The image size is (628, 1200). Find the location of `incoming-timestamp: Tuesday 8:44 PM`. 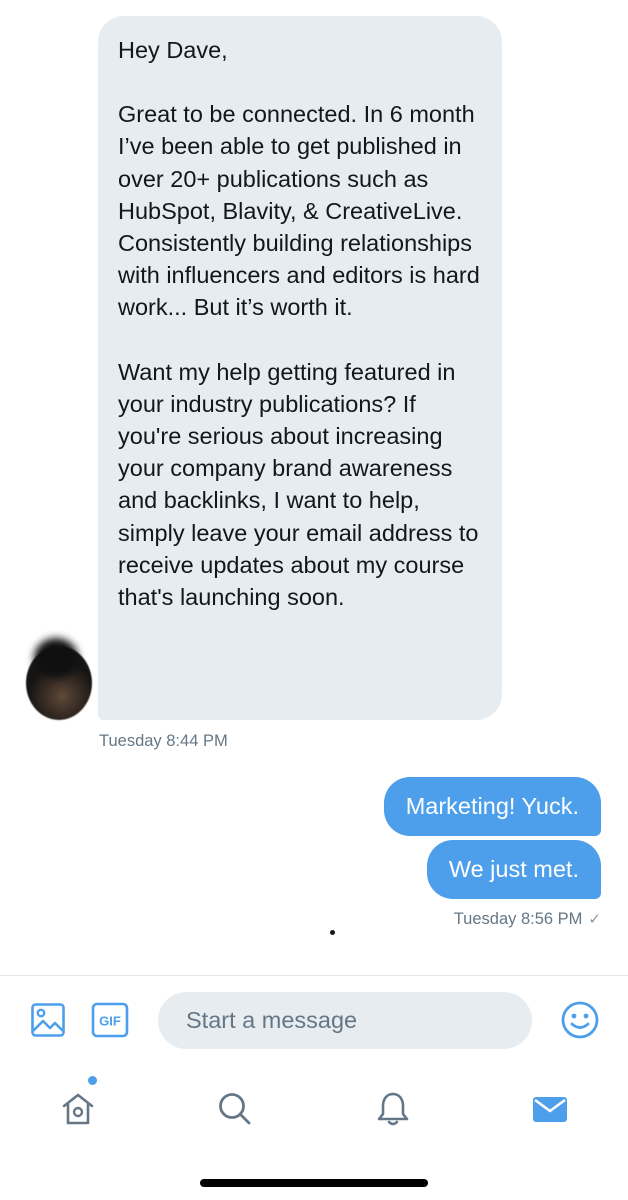

incoming-timestamp: Tuesday 8:44 PM is located at coordinates (163, 741).